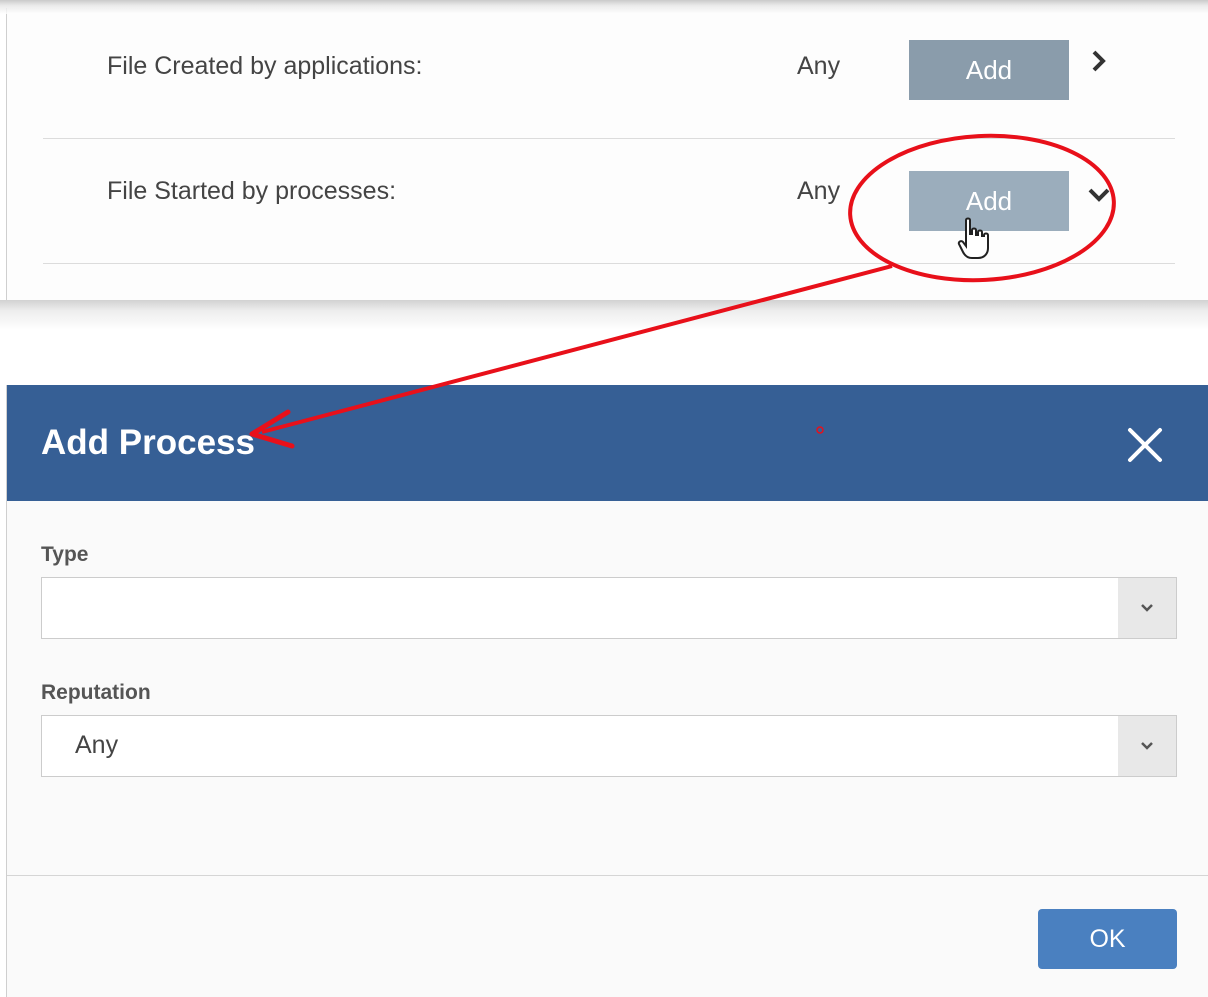  I want to click on dialog-title: Add Process, so click(148, 442).